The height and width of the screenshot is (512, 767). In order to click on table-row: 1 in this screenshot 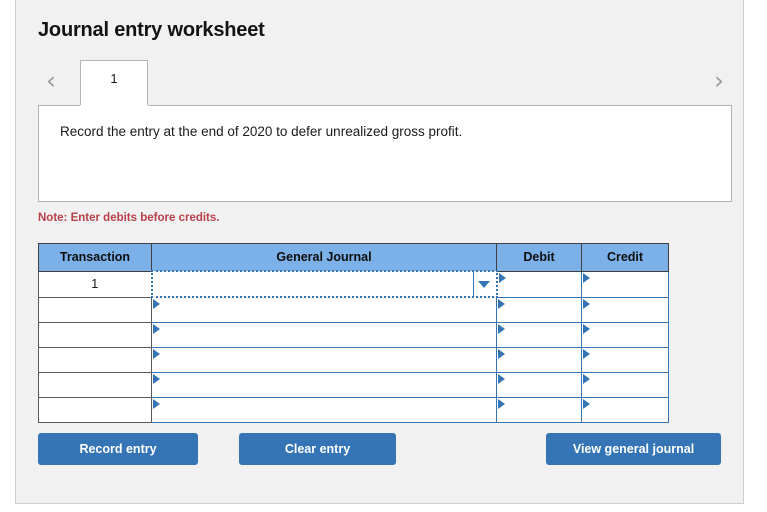, I will do `click(353, 284)`.